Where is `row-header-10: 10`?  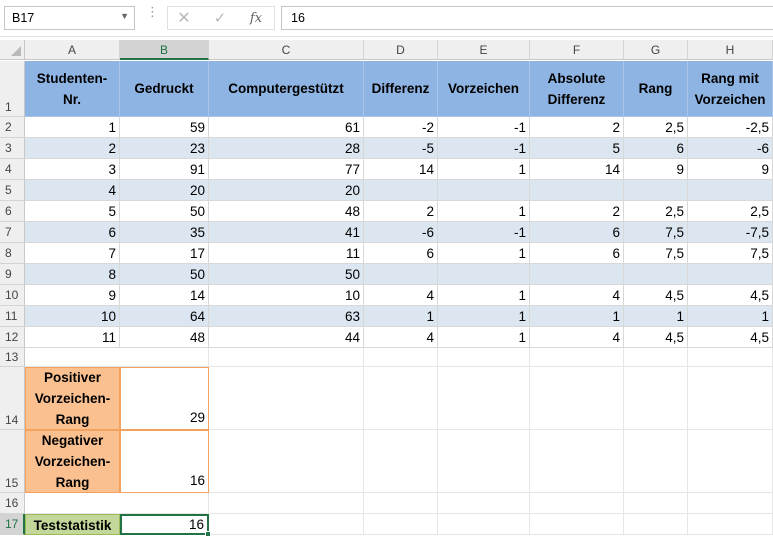
row-header-10: 10 is located at coordinates (12, 295).